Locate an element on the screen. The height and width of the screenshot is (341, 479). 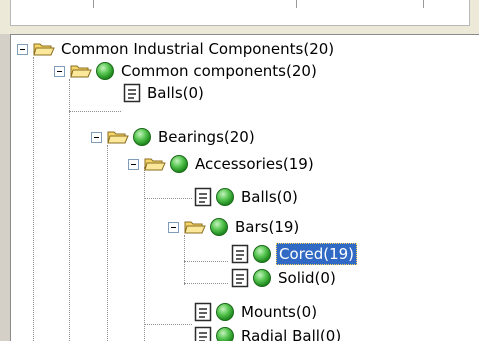
tree-node-solid: Solid(0) is located at coordinates (284, 278).